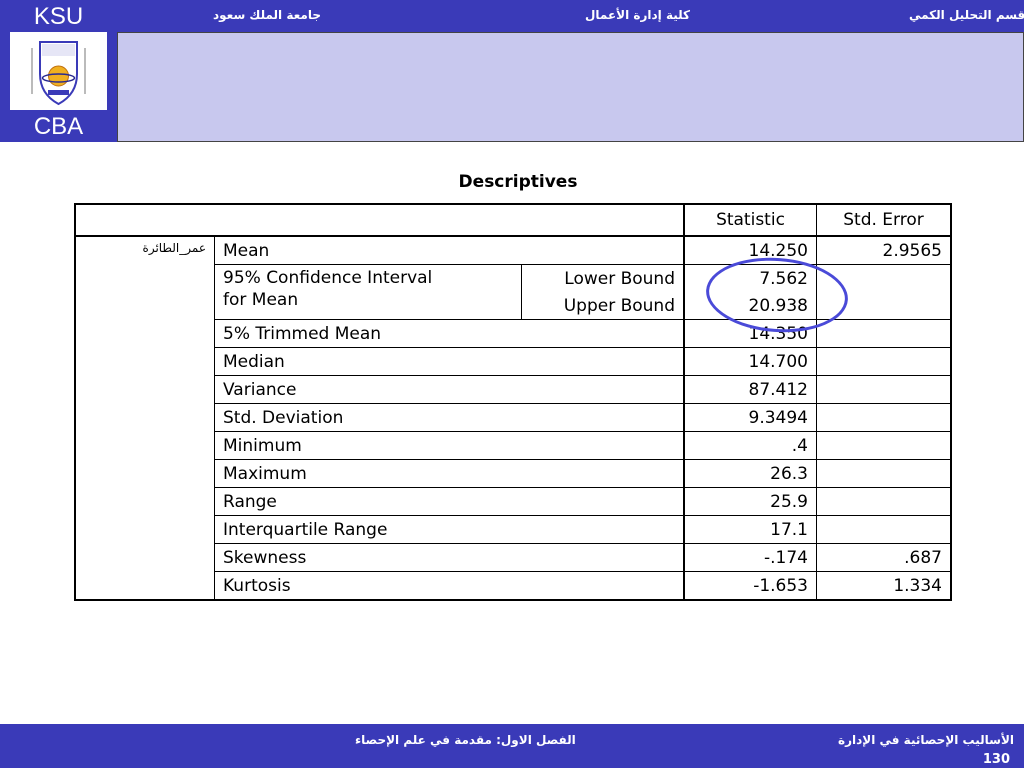 This screenshot has height=768, width=1024. I want to click on stat-value: 26.3, so click(750, 473).